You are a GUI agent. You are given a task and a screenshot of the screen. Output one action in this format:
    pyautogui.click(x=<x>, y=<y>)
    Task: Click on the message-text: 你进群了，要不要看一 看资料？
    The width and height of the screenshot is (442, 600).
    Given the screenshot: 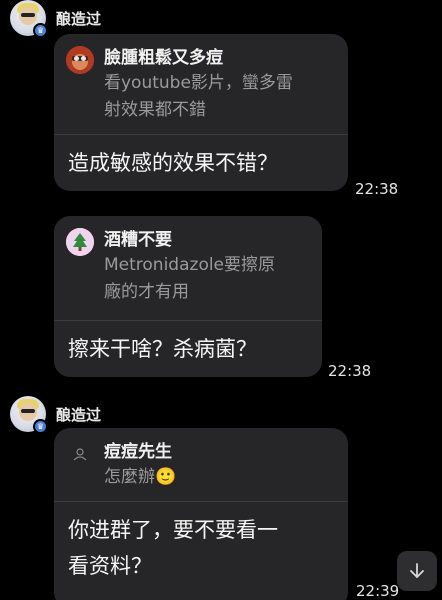 What is the action you would take?
    pyautogui.click(x=201, y=543)
    